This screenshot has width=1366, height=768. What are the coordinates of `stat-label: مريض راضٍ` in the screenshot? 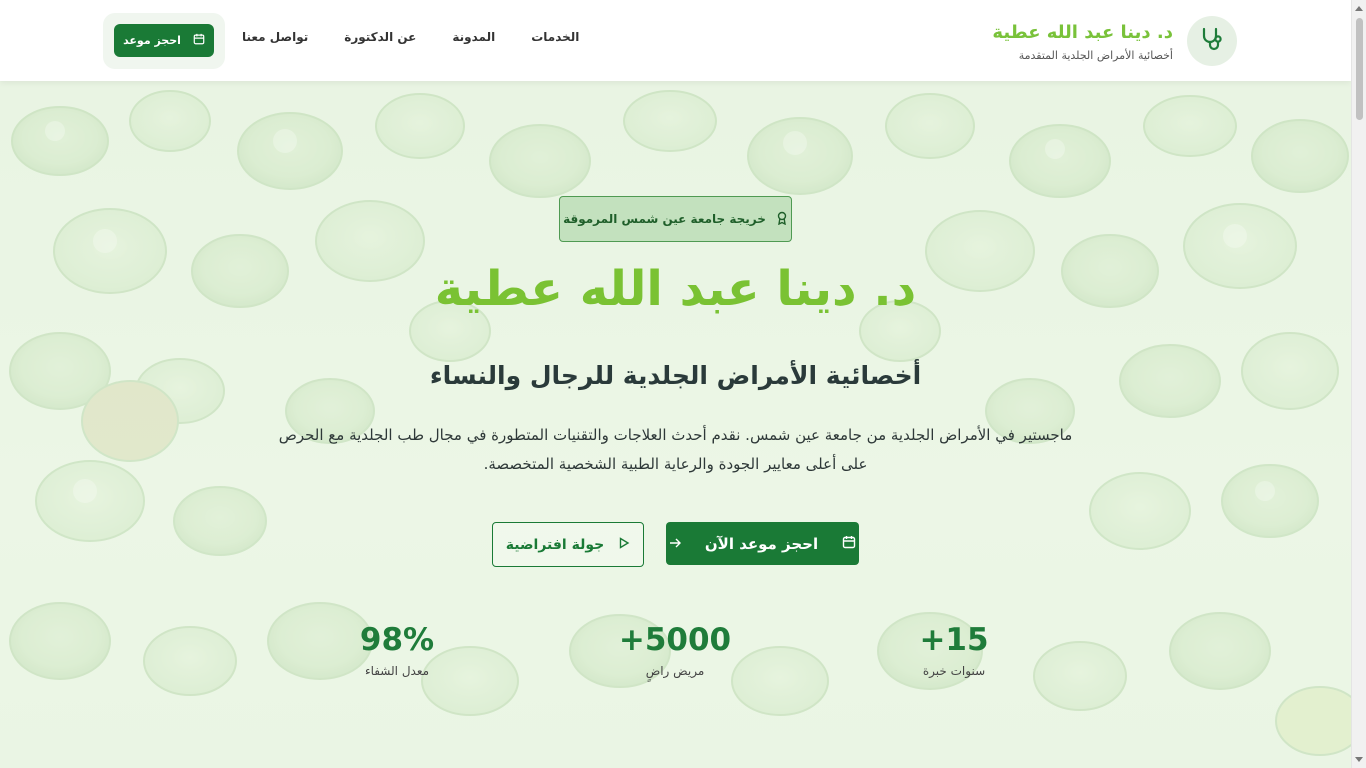 It's located at (675, 671).